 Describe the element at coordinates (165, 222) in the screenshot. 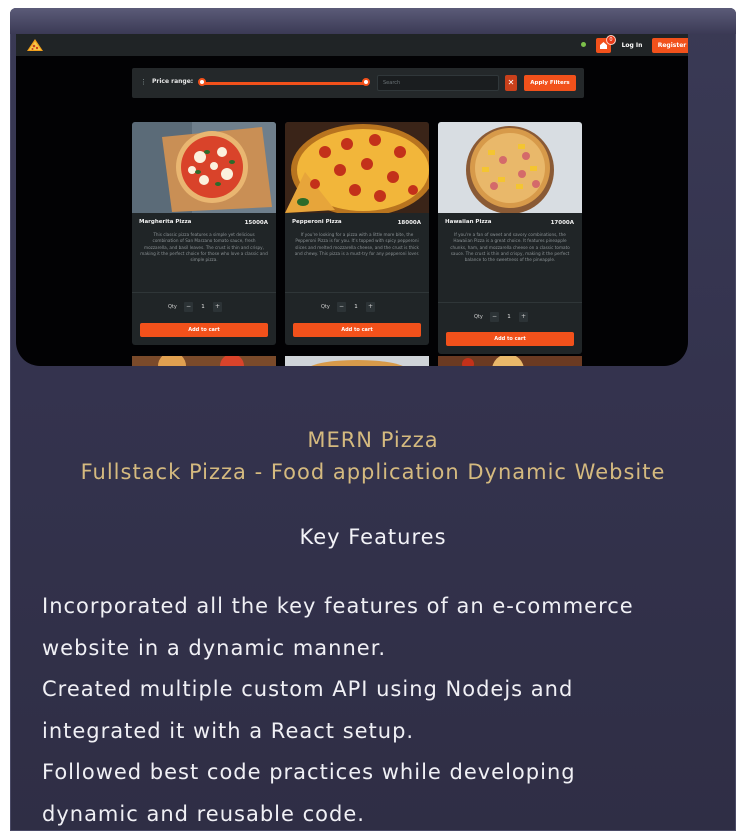

I see `product-name: Margherita Pizza` at that location.